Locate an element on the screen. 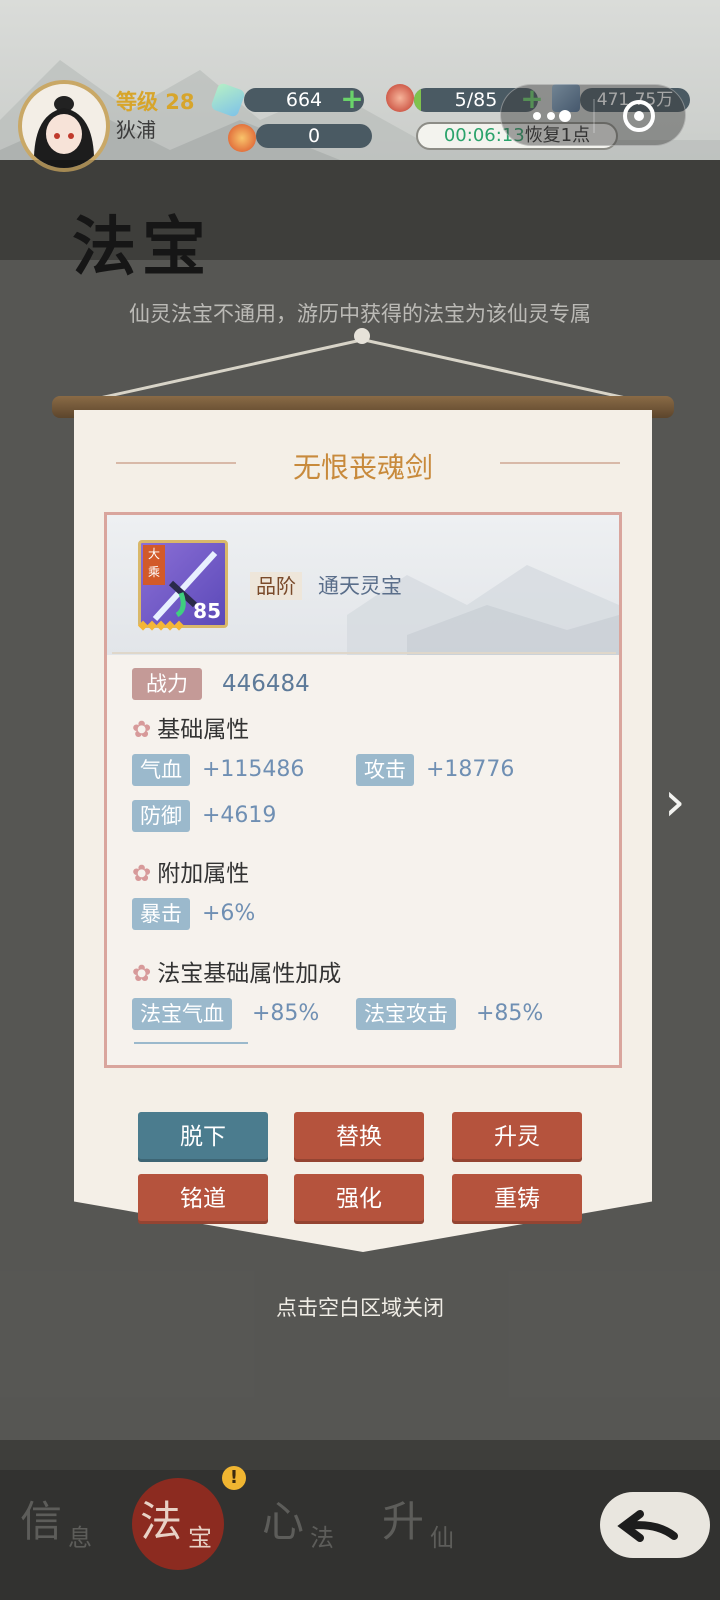 This screenshot has width=720, height=1600. fire-orb-icon is located at coordinates (242, 138).